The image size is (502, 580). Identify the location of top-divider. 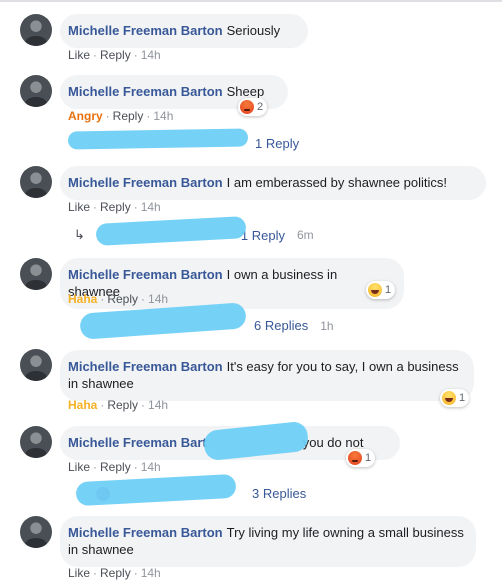
(251, 1).